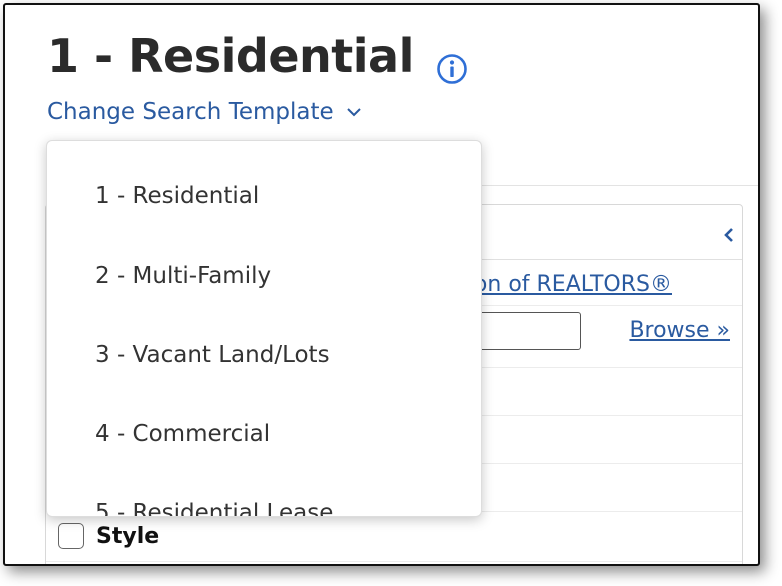  I want to click on row-divider, so click(394, 561).